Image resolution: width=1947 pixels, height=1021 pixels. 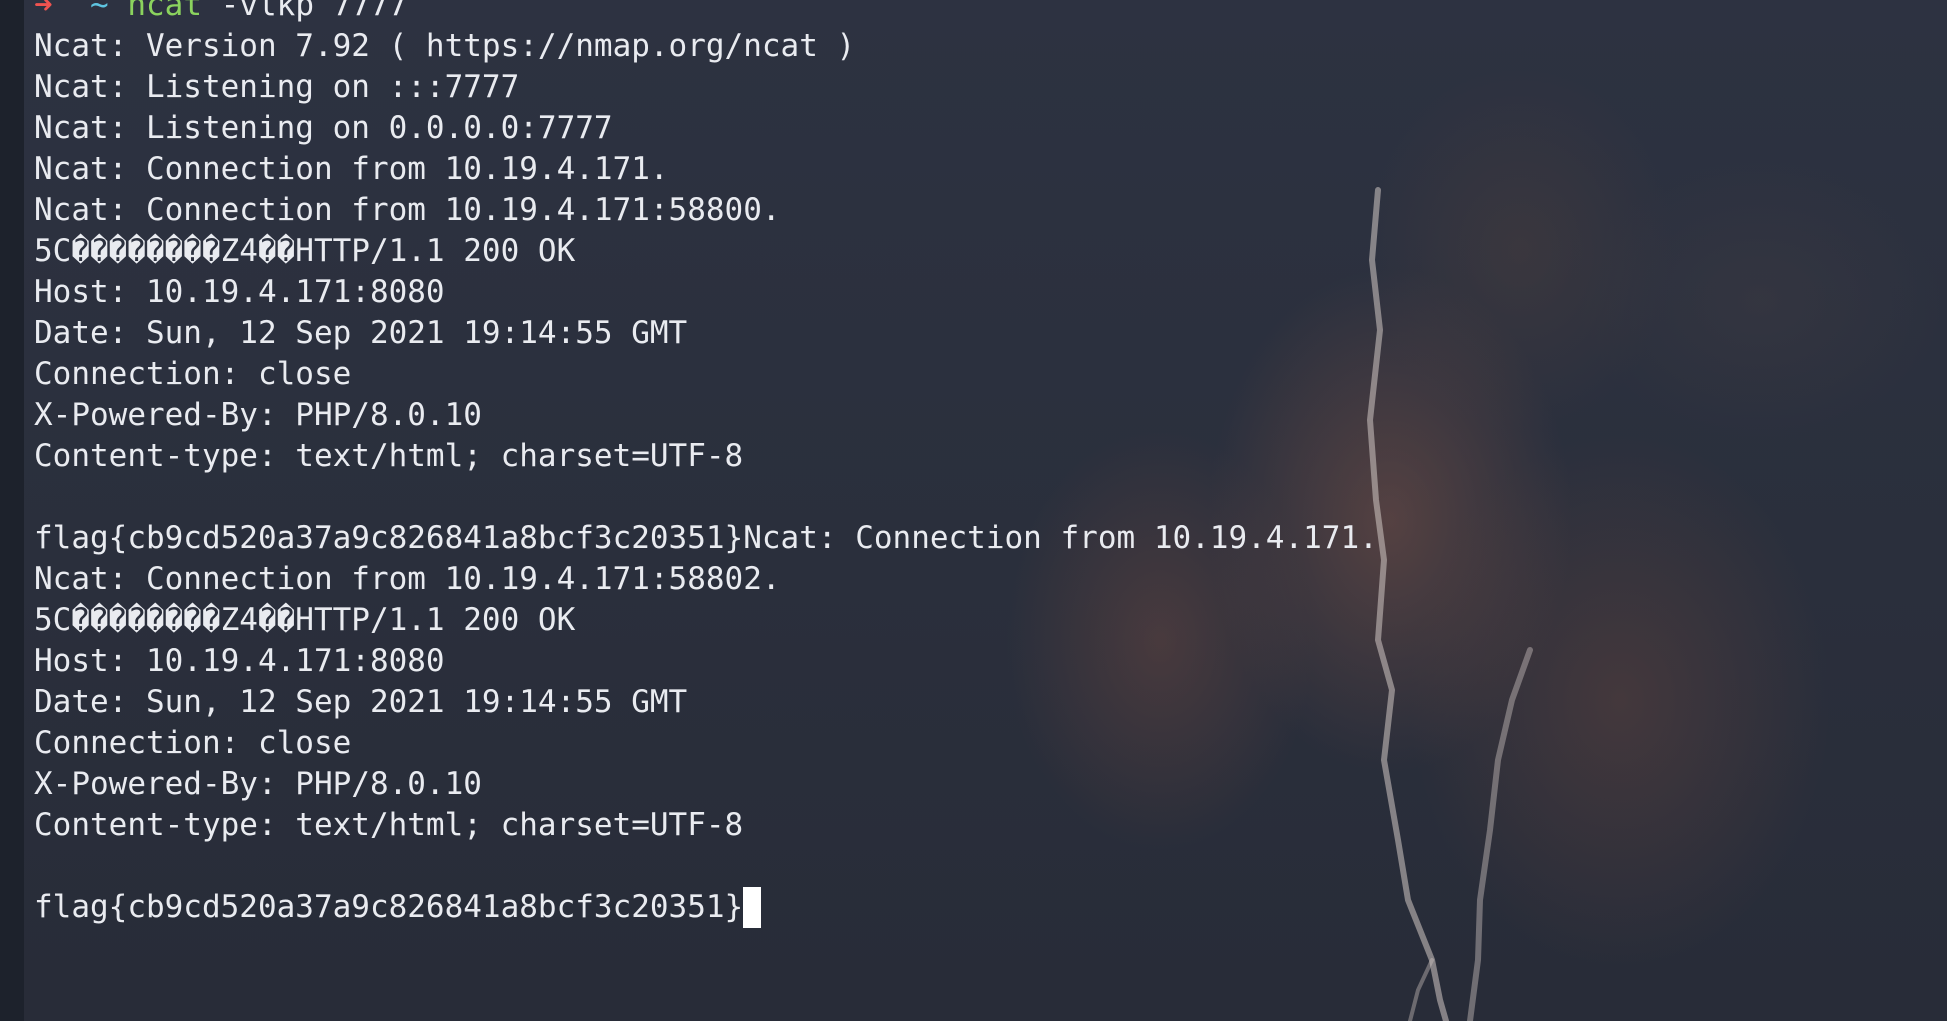 What do you see at coordinates (752, 907) in the screenshot?
I see `block-cursor-icon` at bounding box center [752, 907].